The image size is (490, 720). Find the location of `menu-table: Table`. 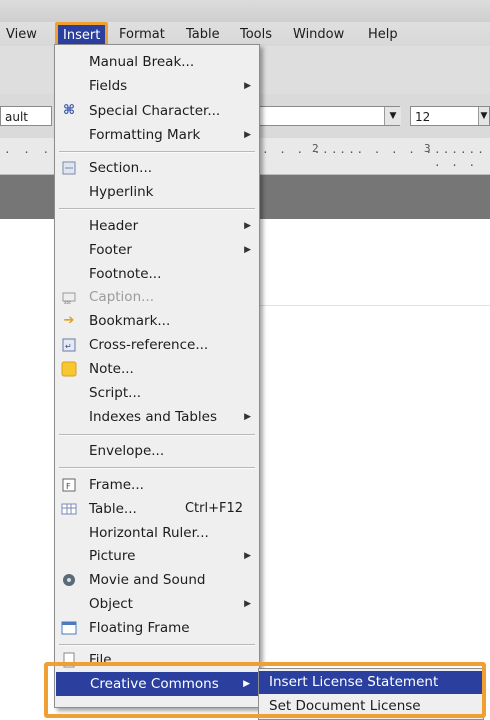

menu-table: Table is located at coordinates (203, 34).